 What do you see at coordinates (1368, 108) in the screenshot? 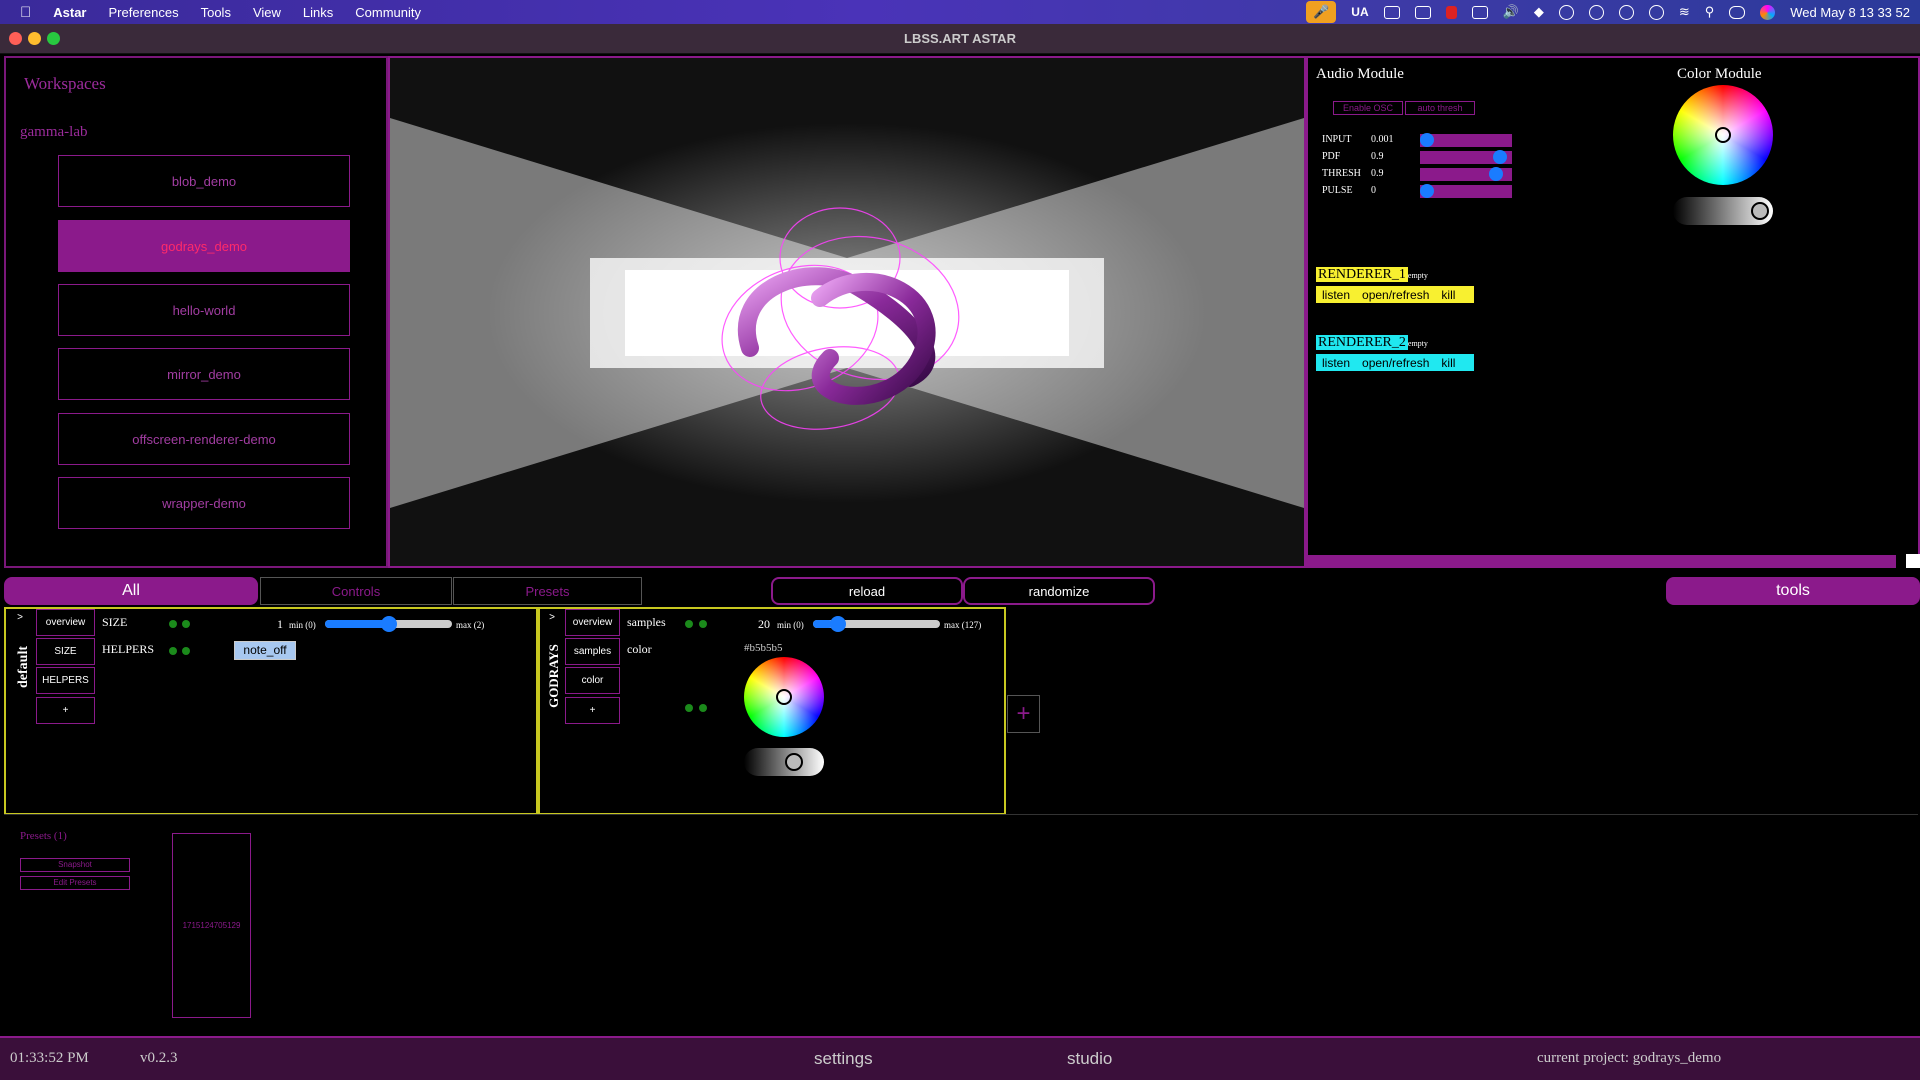
I see `enable-osc-button: Enable OSC` at bounding box center [1368, 108].